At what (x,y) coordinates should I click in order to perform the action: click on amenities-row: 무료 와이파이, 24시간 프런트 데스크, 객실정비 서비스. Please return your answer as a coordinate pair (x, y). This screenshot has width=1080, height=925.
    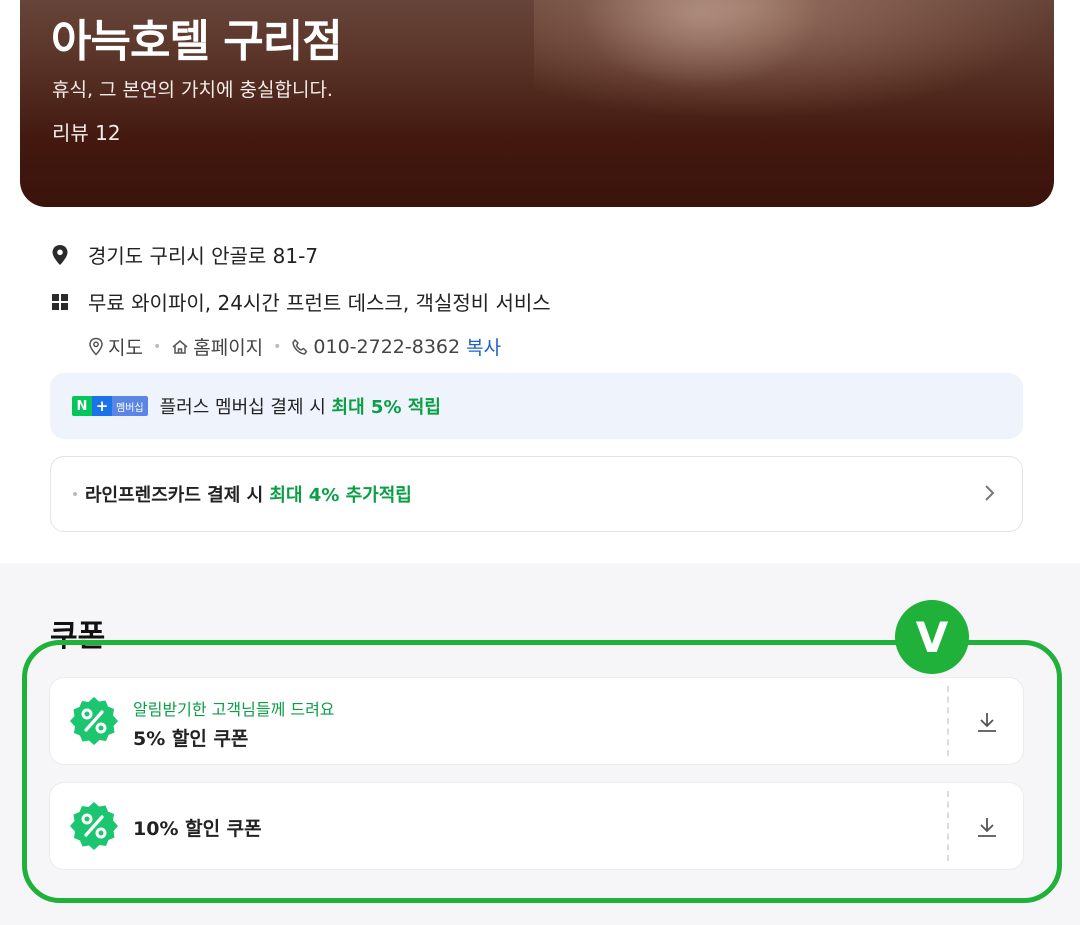
    Looking at the image, I should click on (300, 301).